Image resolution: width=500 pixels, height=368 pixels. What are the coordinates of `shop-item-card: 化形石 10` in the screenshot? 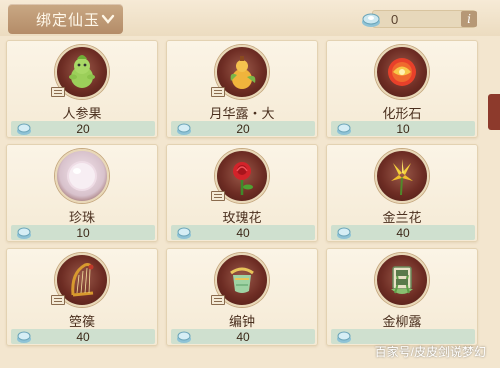 It's located at (402, 89).